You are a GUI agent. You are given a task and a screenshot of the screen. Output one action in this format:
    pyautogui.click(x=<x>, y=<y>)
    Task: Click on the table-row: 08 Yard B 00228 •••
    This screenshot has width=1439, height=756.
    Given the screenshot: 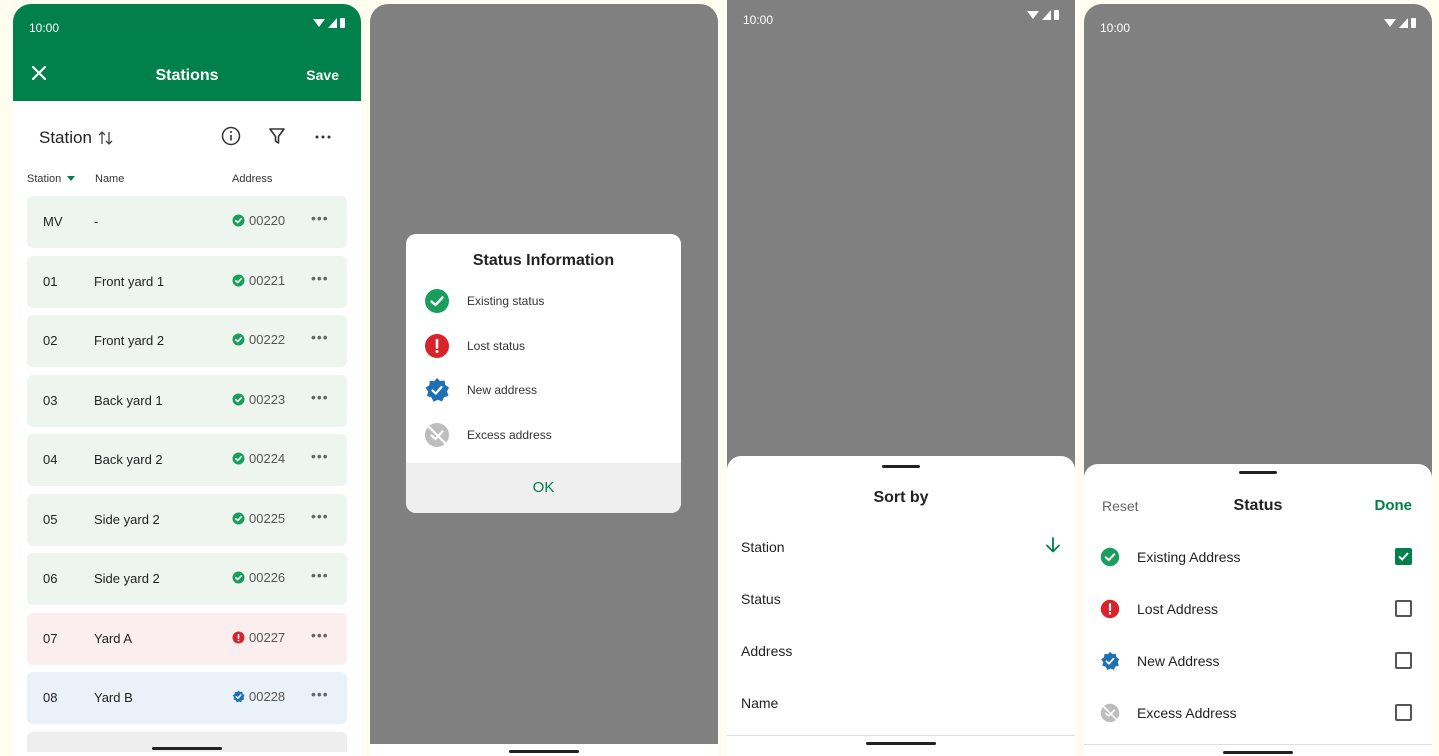 What is the action you would take?
    pyautogui.click(x=187, y=698)
    